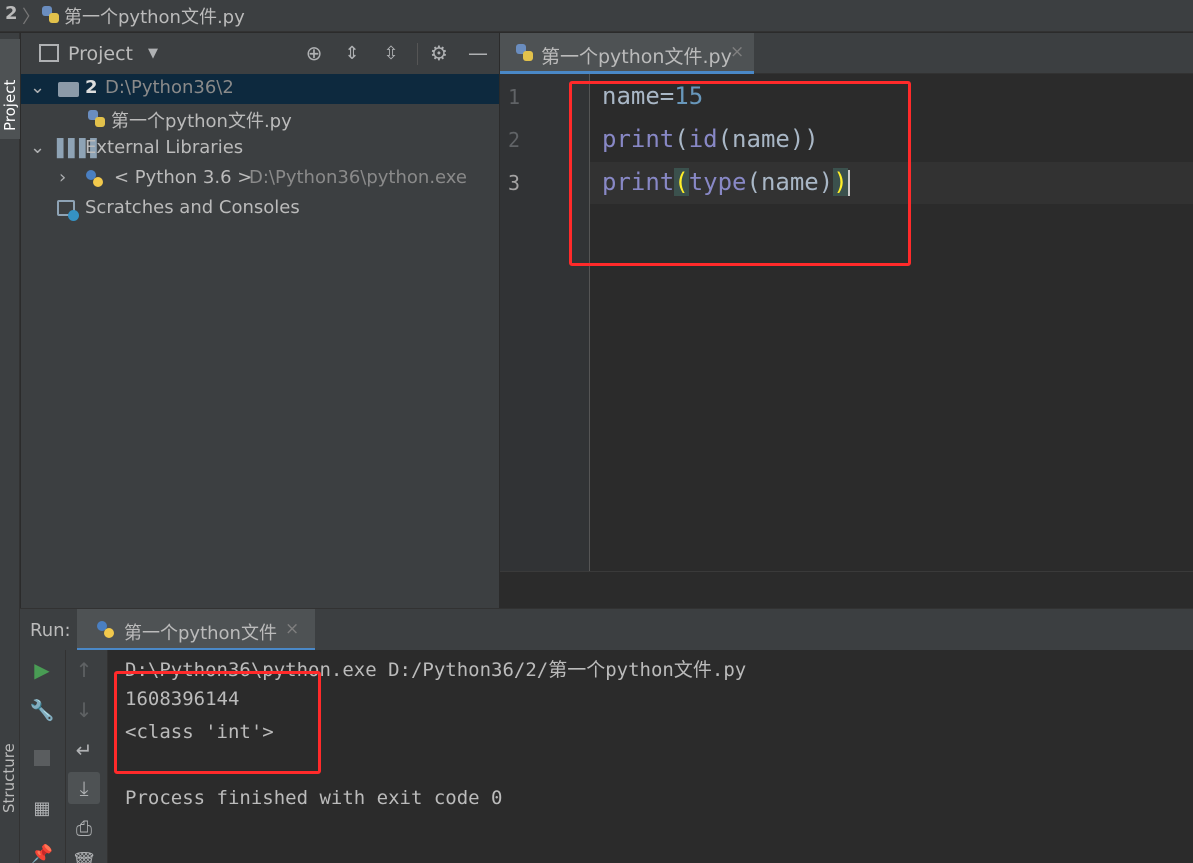 The height and width of the screenshot is (863, 1193). What do you see at coordinates (73, 215) in the screenshot?
I see `scratches-badge-icon` at bounding box center [73, 215].